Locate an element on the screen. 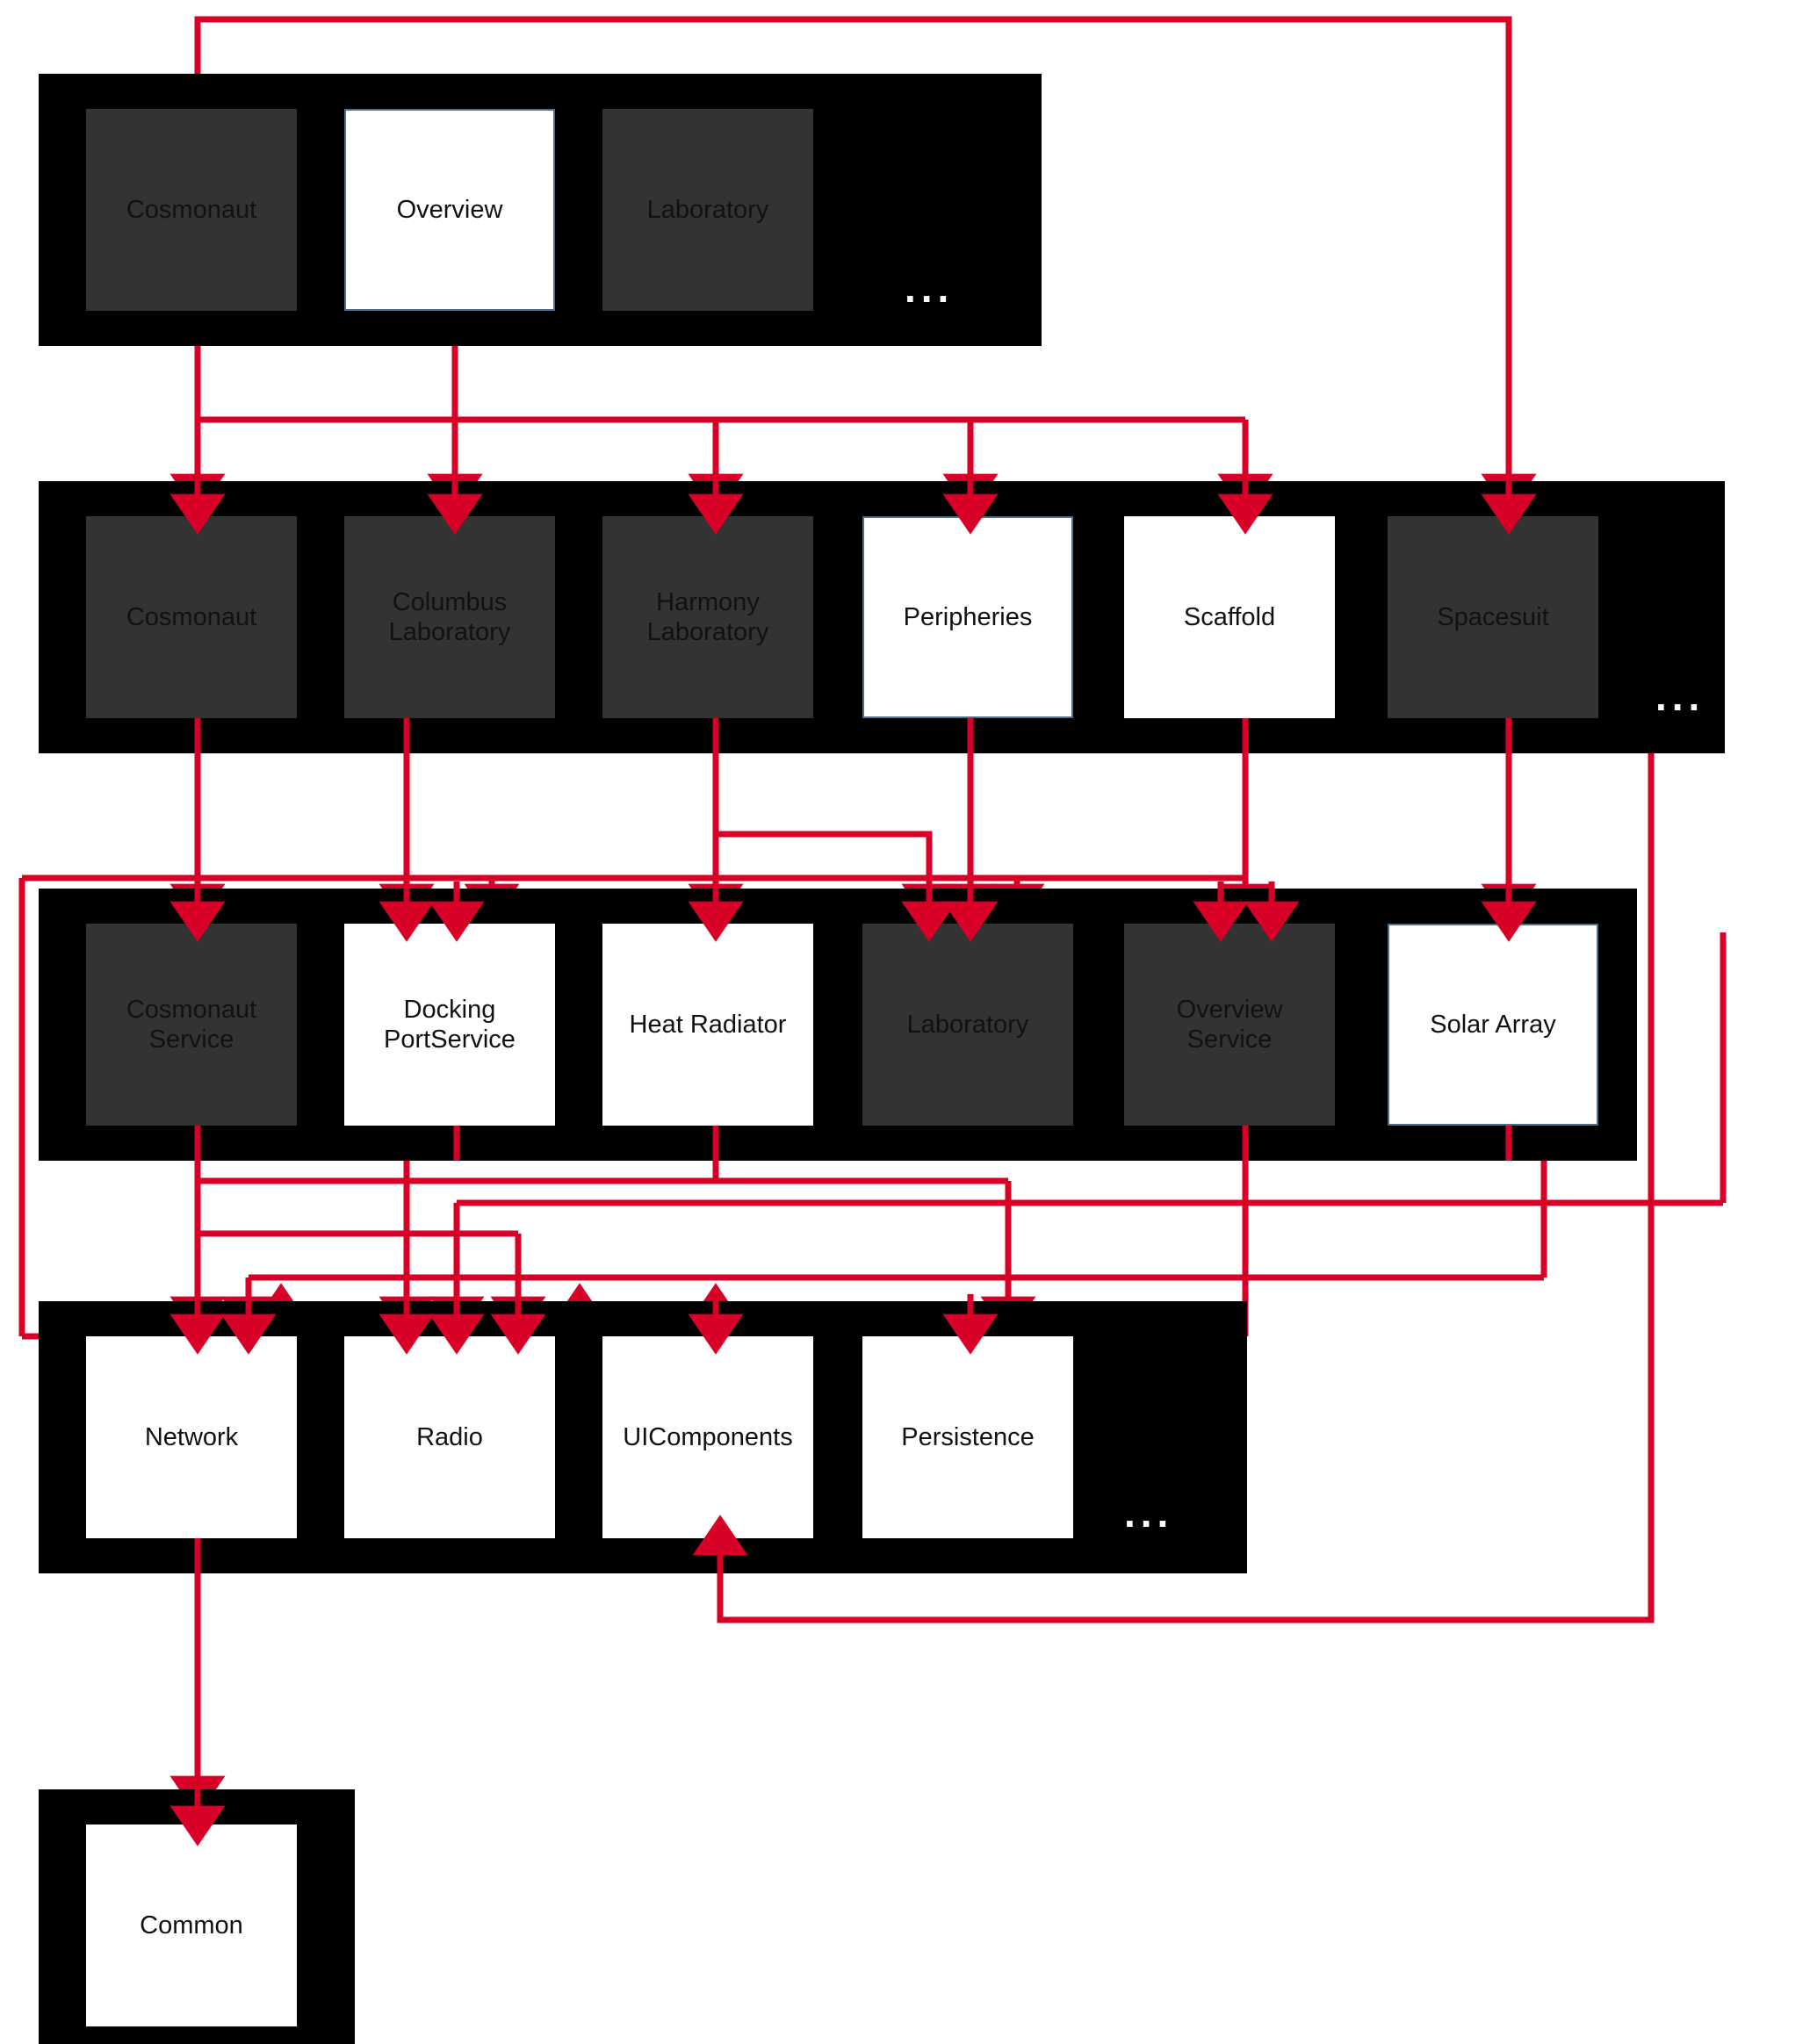 The image size is (1810, 2044). node-solar-array: Solar Array is located at coordinates (1493, 1025).